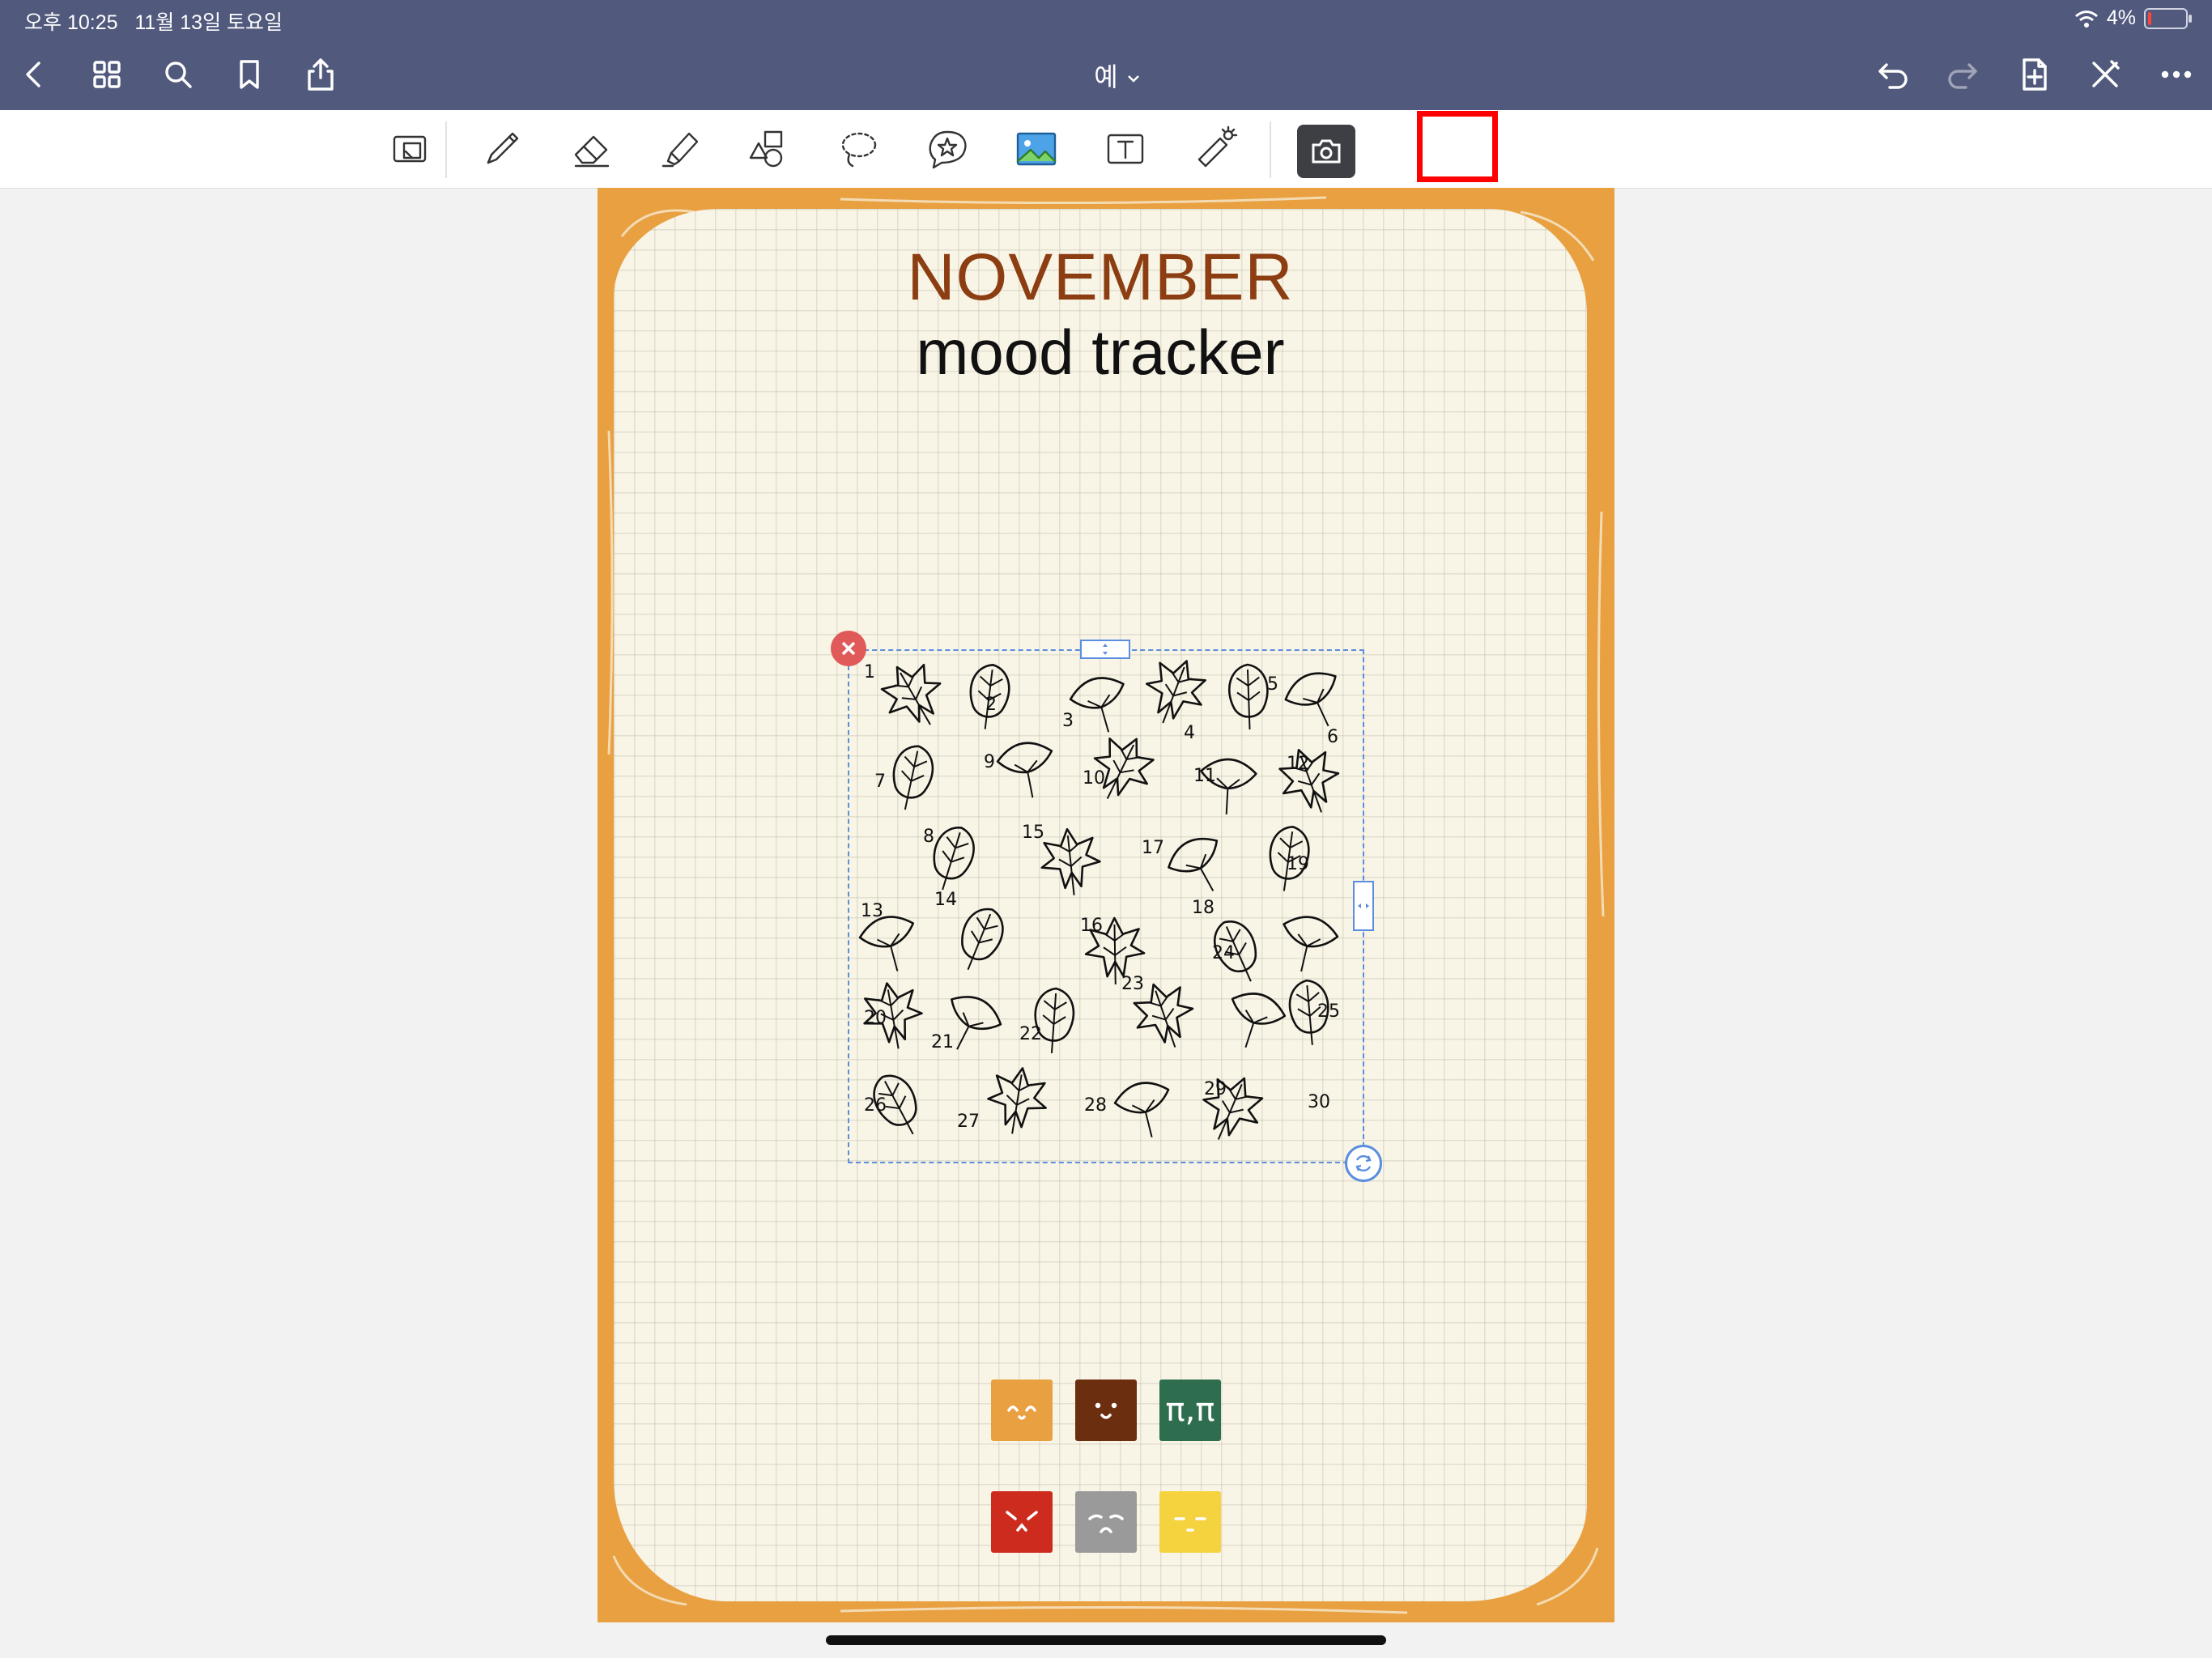 Image resolution: width=2212 pixels, height=1658 pixels. I want to click on more-button, so click(2177, 74).